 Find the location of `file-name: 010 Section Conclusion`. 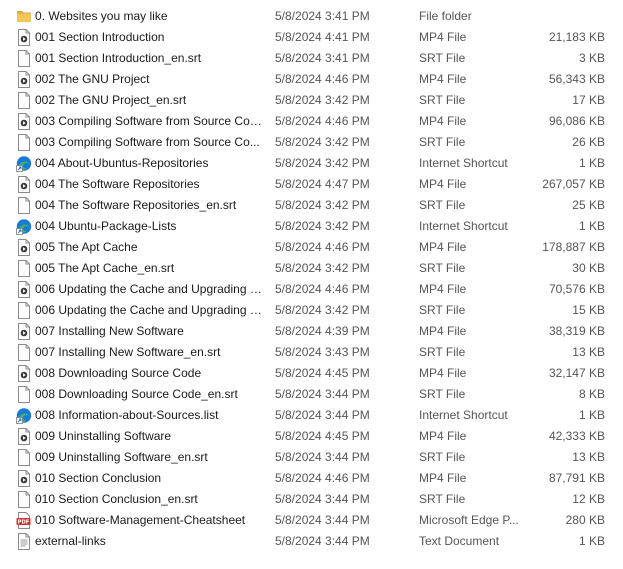

file-name: 010 Section Conclusion is located at coordinates (98, 478).